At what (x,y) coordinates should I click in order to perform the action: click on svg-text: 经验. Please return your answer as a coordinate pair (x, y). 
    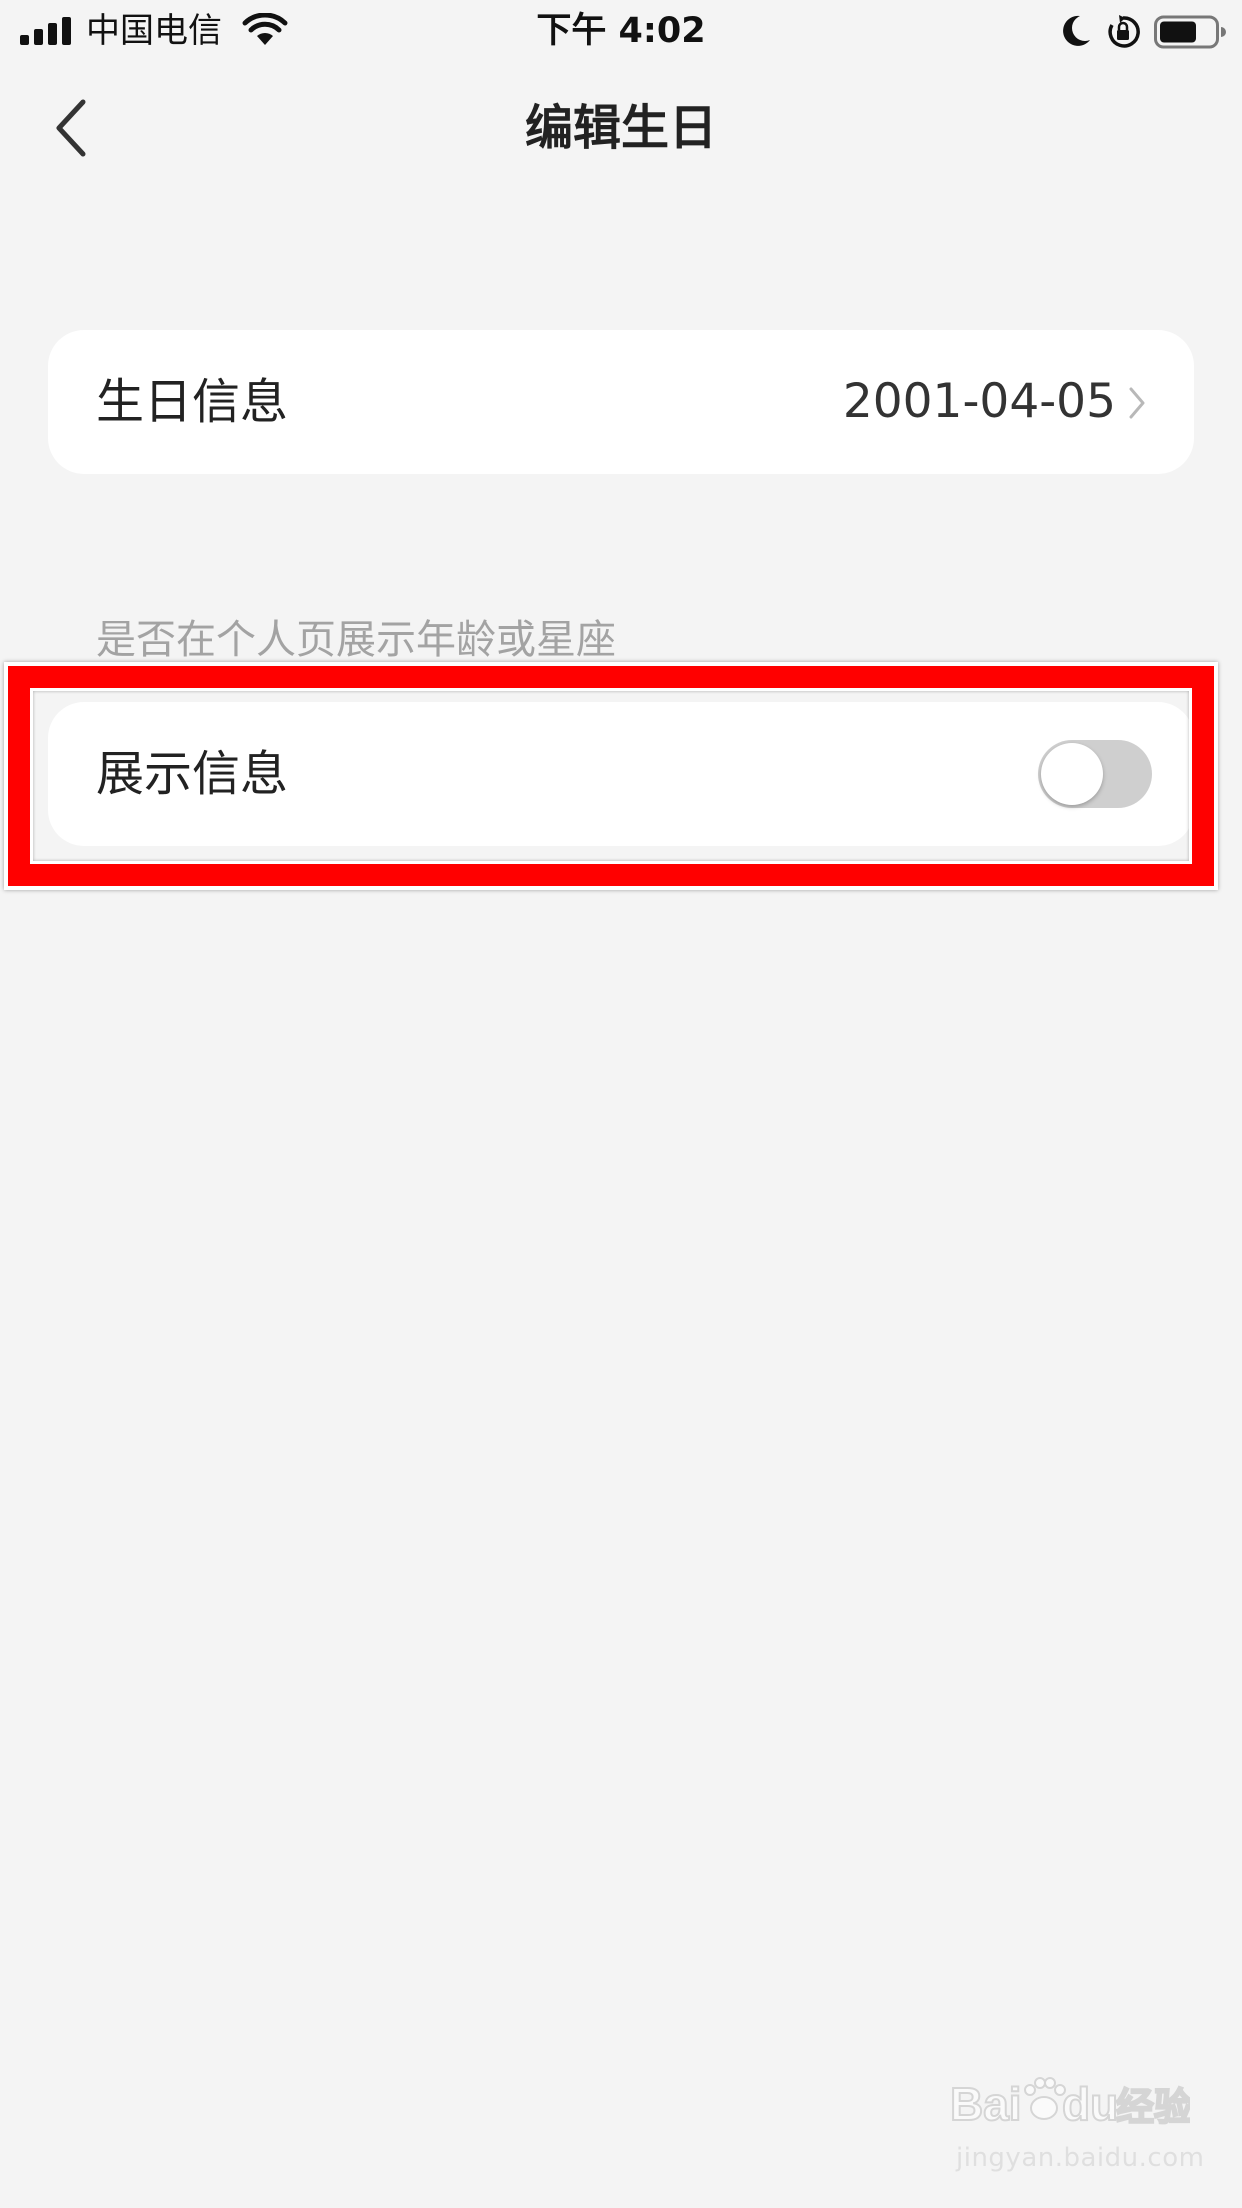
    Looking at the image, I should click on (1153, 2107).